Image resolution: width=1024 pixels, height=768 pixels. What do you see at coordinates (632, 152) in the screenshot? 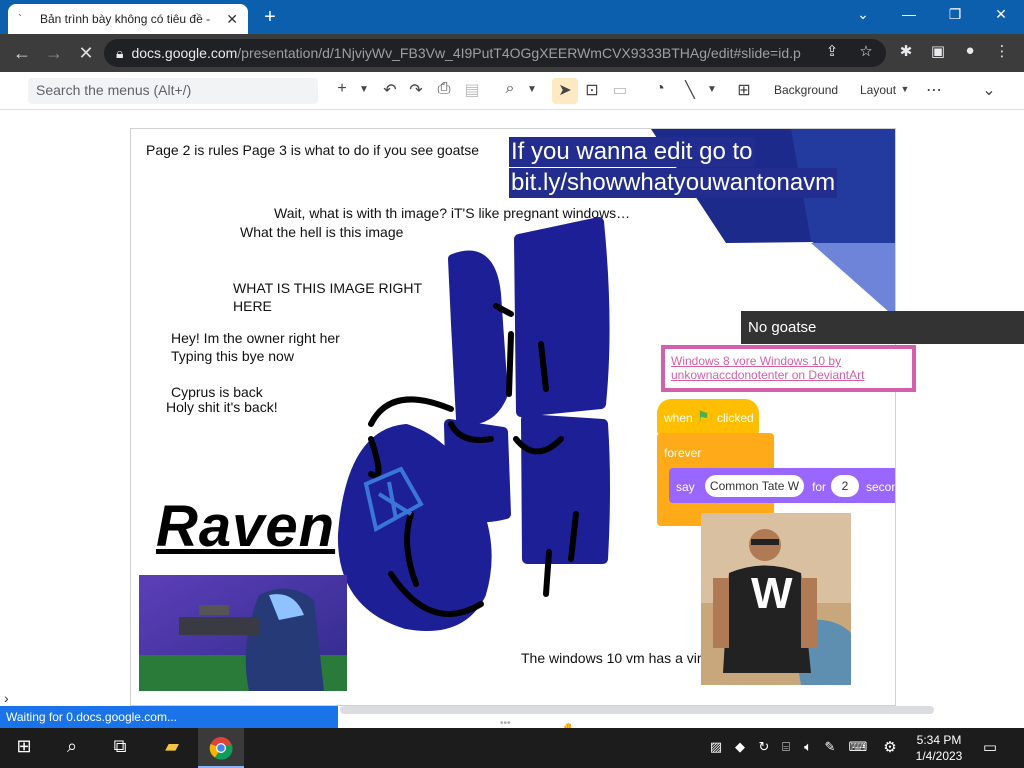
I see `banner-line-1: If you wanna edit go to` at bounding box center [632, 152].